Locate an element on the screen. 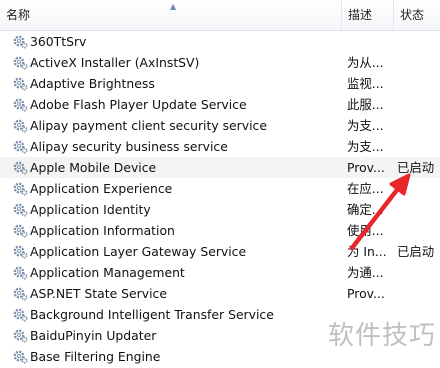  service-name: Alipay security business service is located at coordinates (129, 146).